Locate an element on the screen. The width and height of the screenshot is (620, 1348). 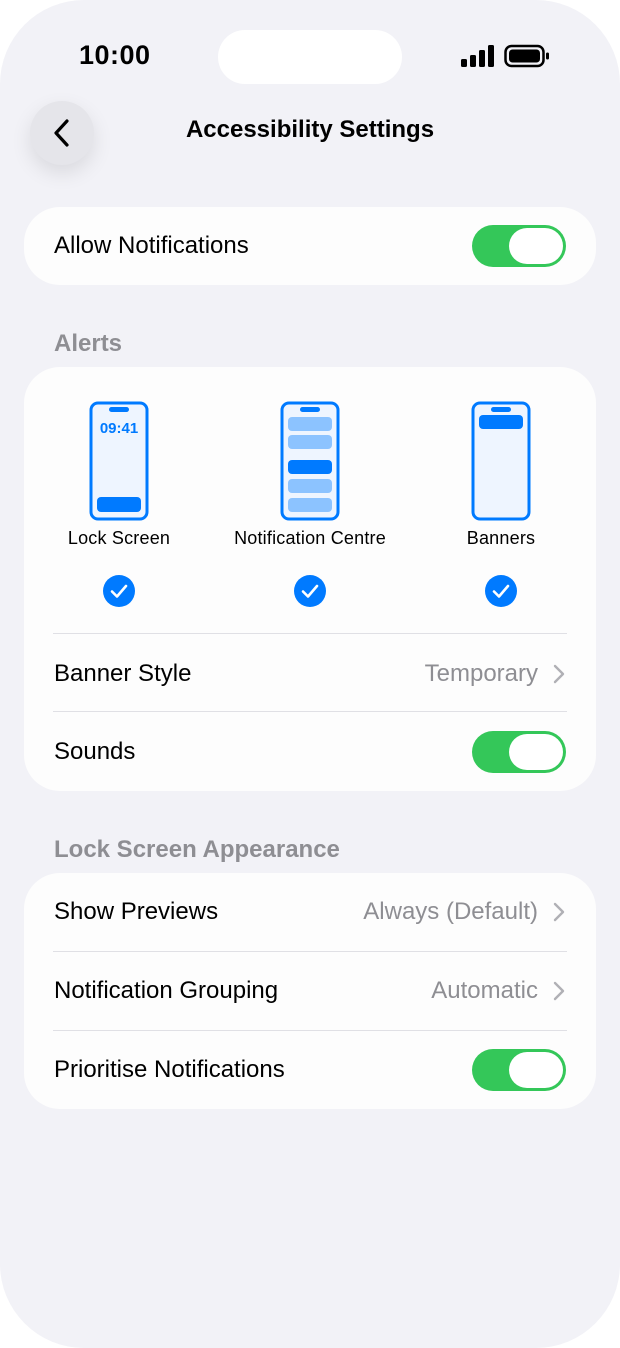
sounds-toggle is located at coordinates (519, 752).